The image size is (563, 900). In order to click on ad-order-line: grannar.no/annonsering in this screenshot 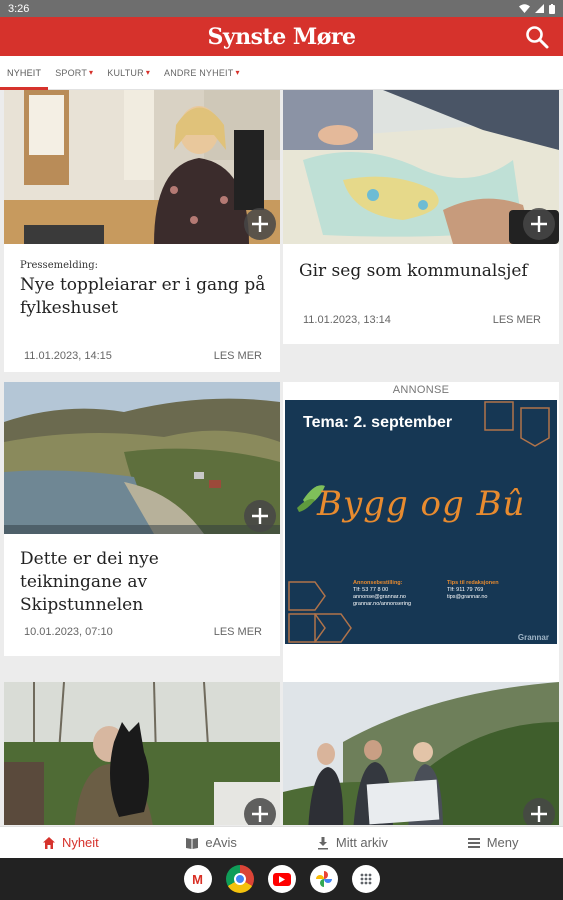, I will do `click(382, 604)`.